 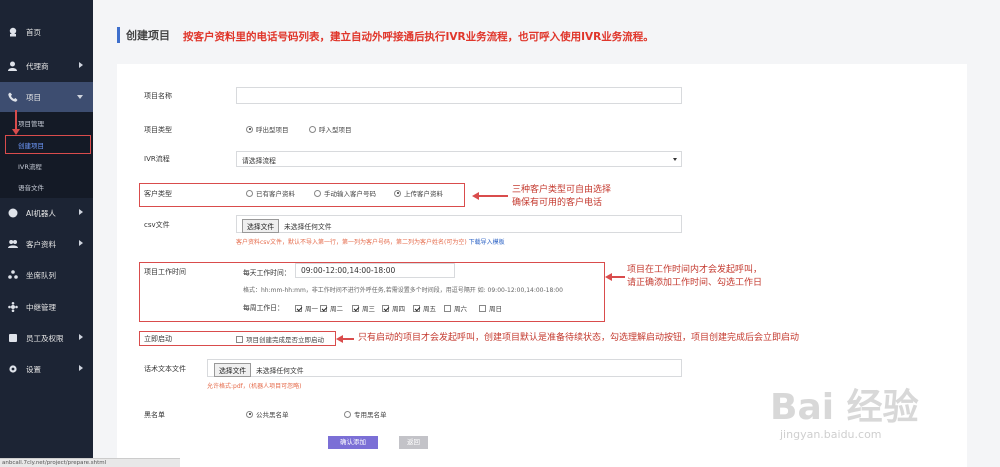 What do you see at coordinates (267, 414) in the screenshot?
I see `radio-public-blacklist: 公共黑名单` at bounding box center [267, 414].